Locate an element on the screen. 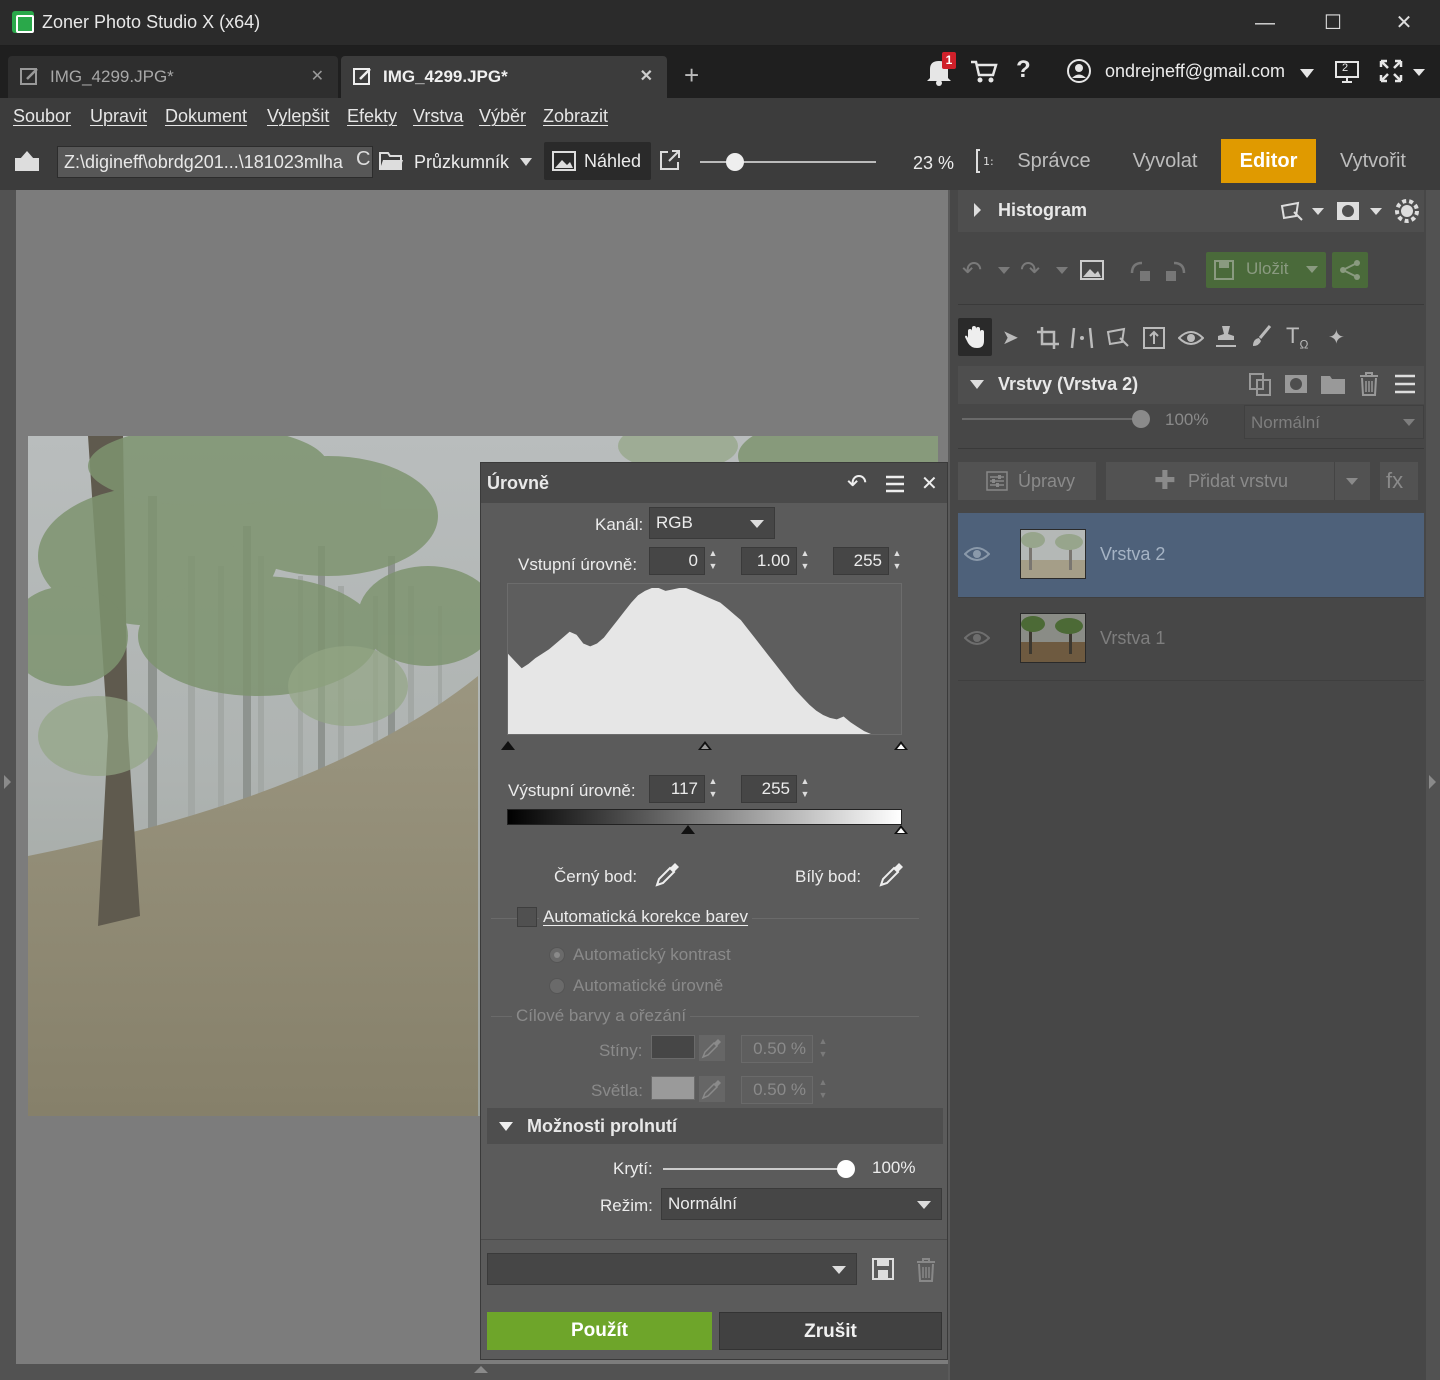  menu-zobrazit: Zobrazit is located at coordinates (575, 116).